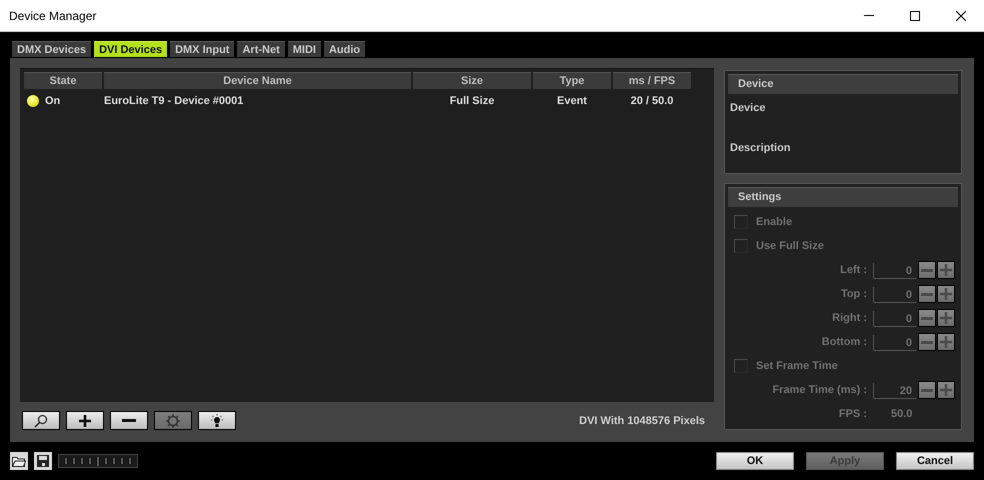 This screenshot has height=480, width=984. I want to click on tab: Audio, so click(345, 49).